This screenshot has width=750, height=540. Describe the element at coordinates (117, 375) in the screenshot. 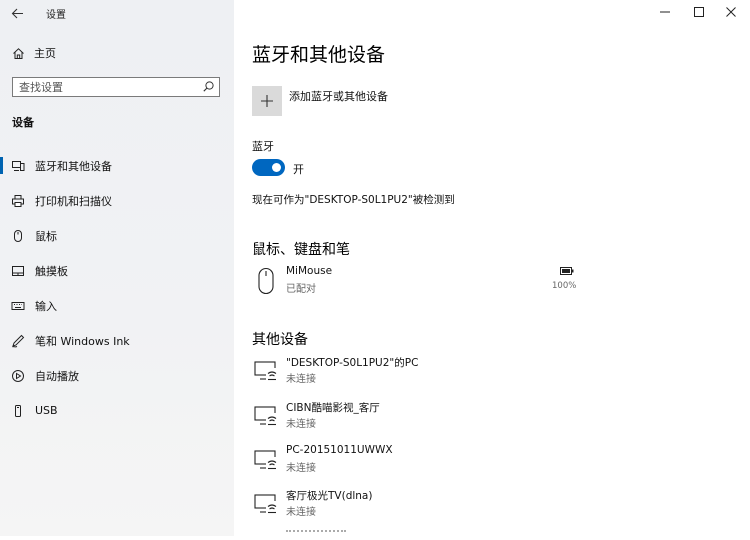

I see `sidebar-item-autoplay: 自动播放` at that location.